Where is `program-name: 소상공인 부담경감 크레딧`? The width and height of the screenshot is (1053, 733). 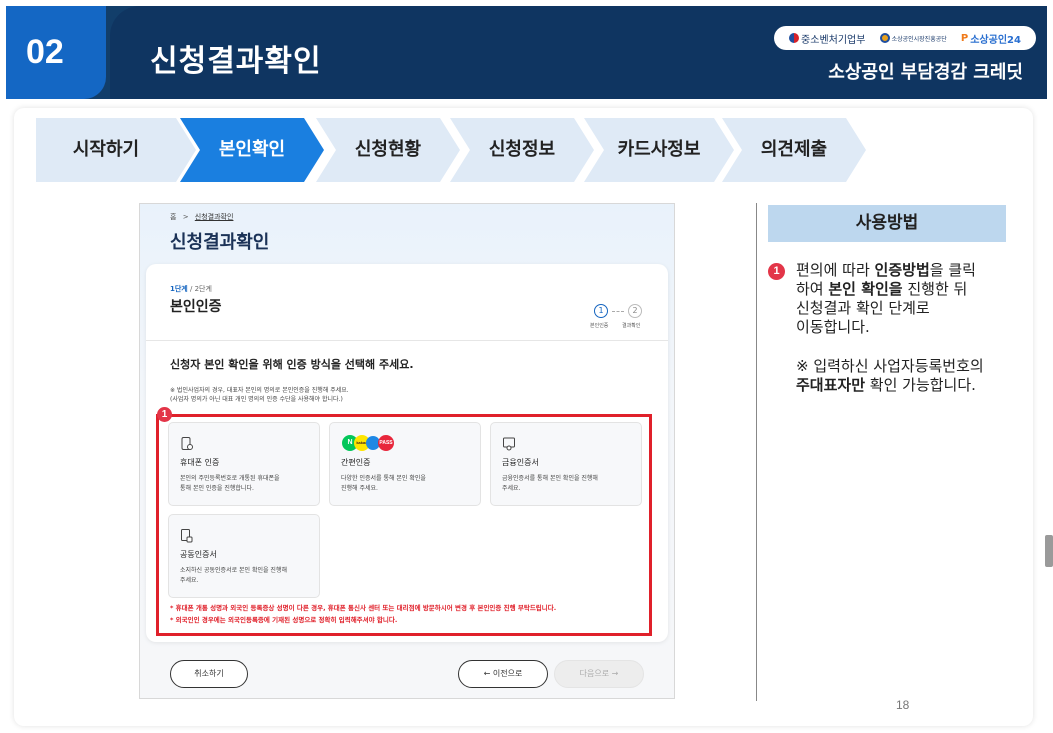 program-name: 소상공인 부담경감 크레딧 is located at coordinates (925, 72).